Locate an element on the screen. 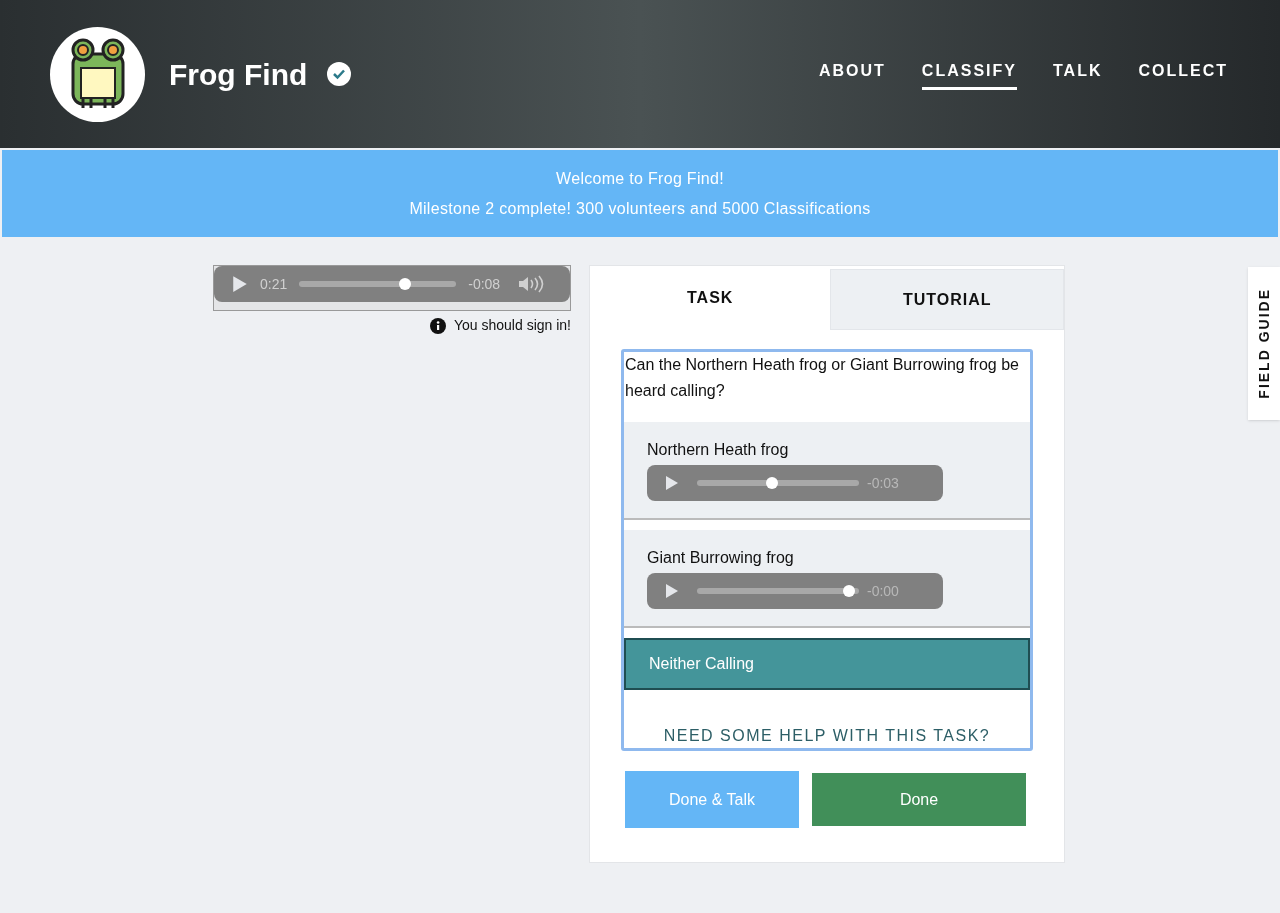  remaining-time: -0:00 is located at coordinates (883, 591).